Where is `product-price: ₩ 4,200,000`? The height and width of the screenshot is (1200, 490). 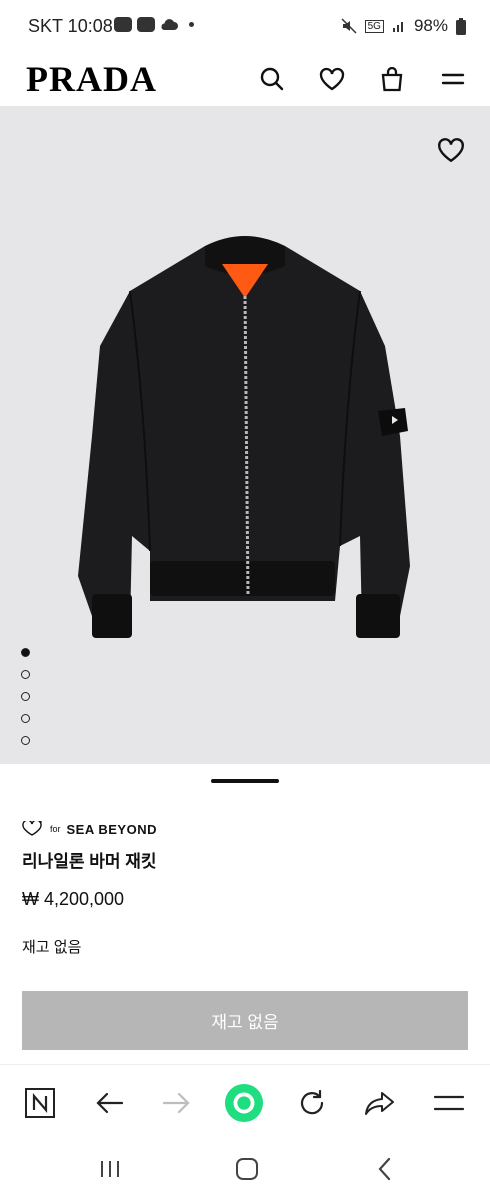 product-price: ₩ 4,200,000 is located at coordinates (73, 899).